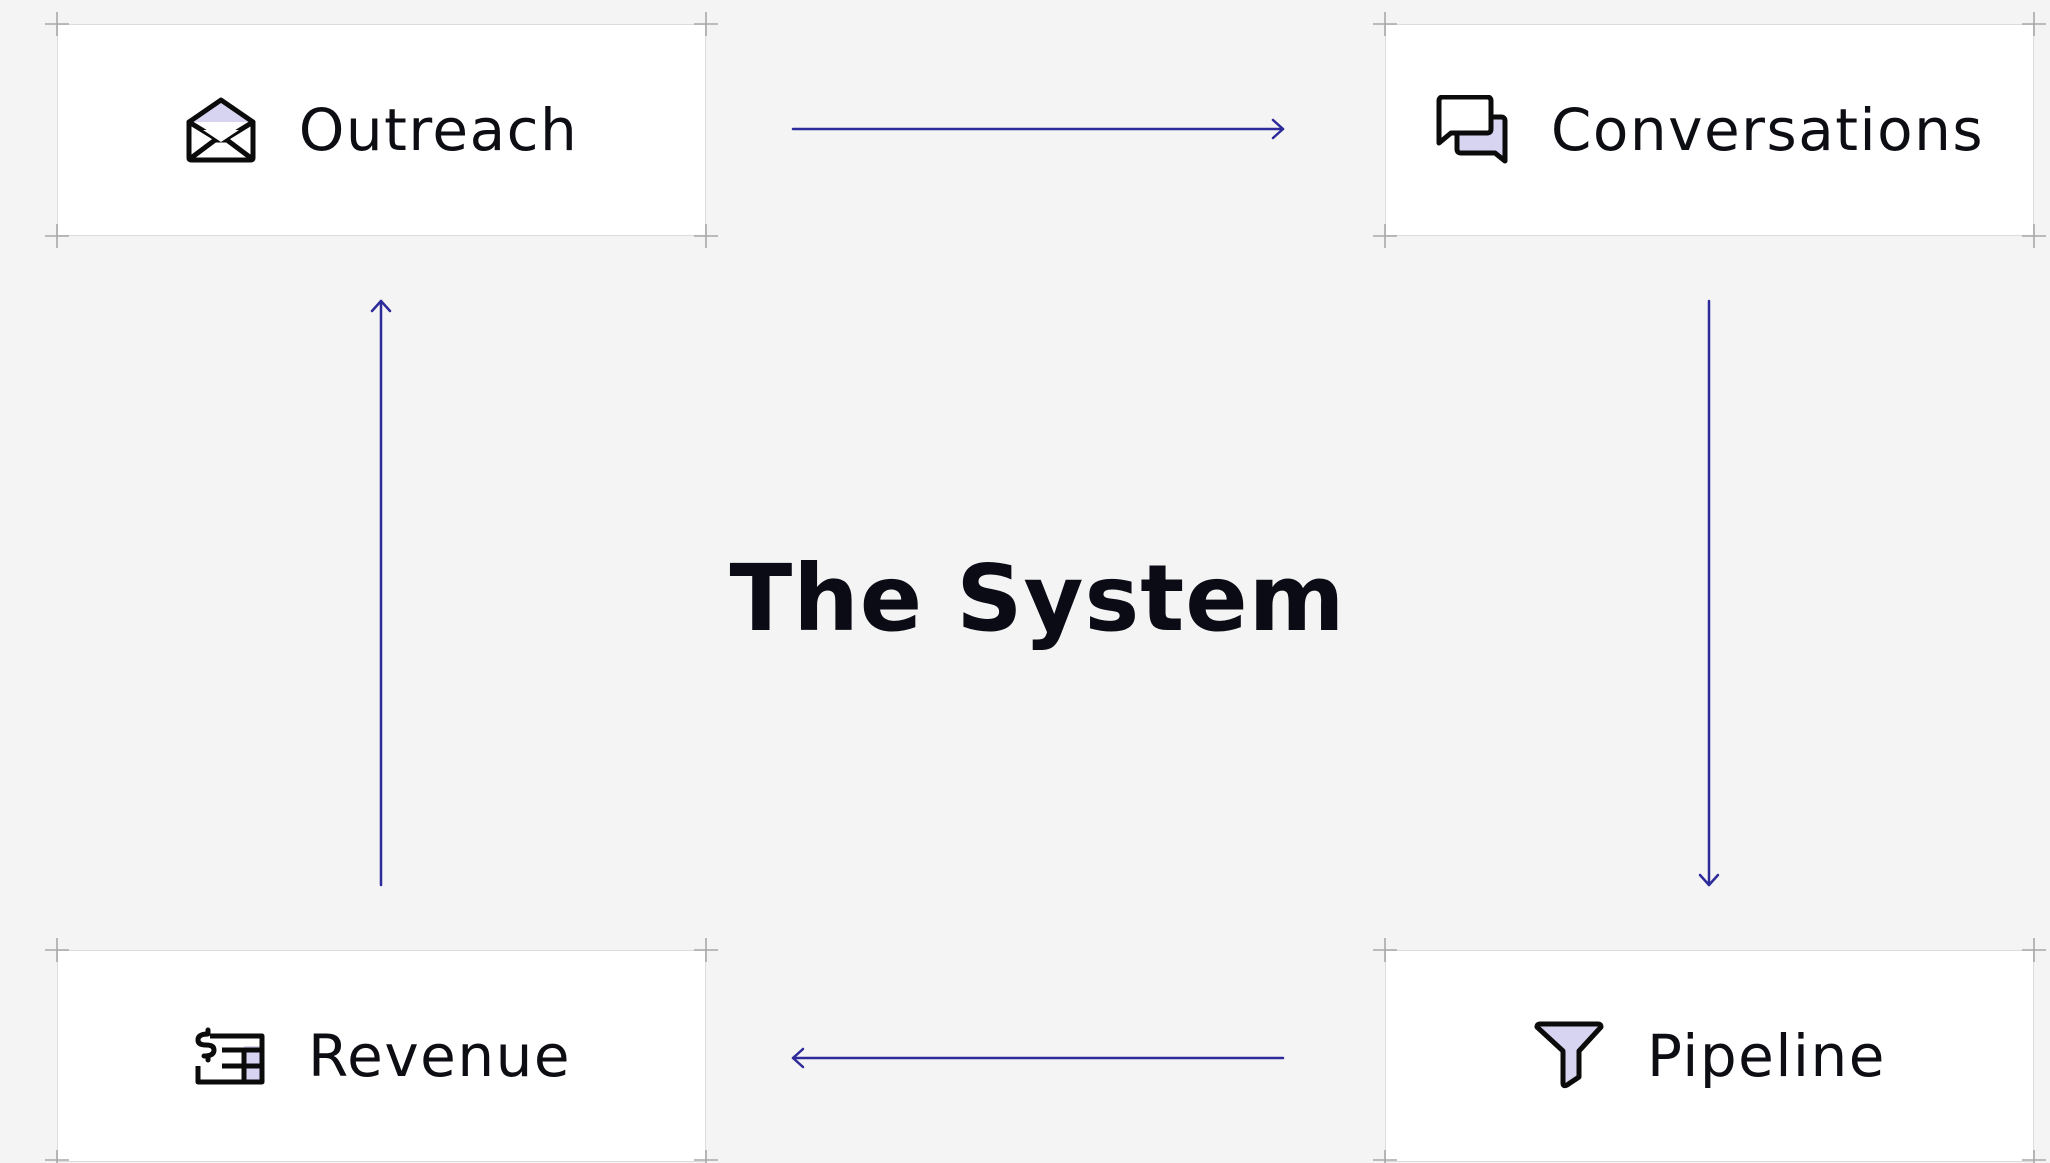 Image resolution: width=2050 pixels, height=1163 pixels. I want to click on node-label-outreach: Outreach, so click(438, 130).